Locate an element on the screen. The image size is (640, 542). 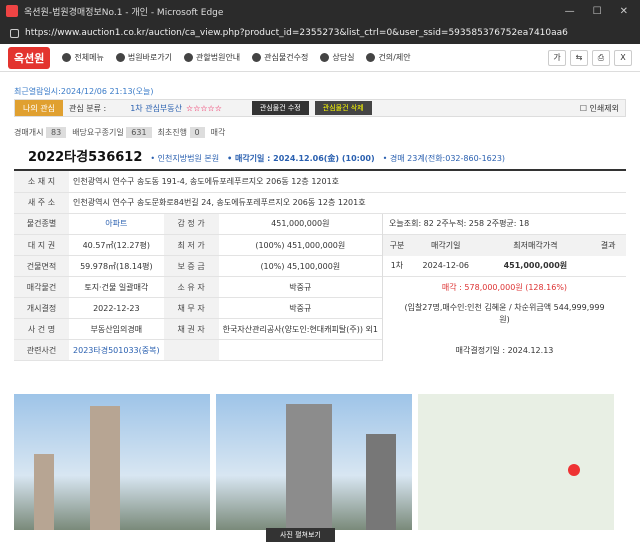
cell-value: (100%) 451,000,000원 is located at coordinates (300, 245).